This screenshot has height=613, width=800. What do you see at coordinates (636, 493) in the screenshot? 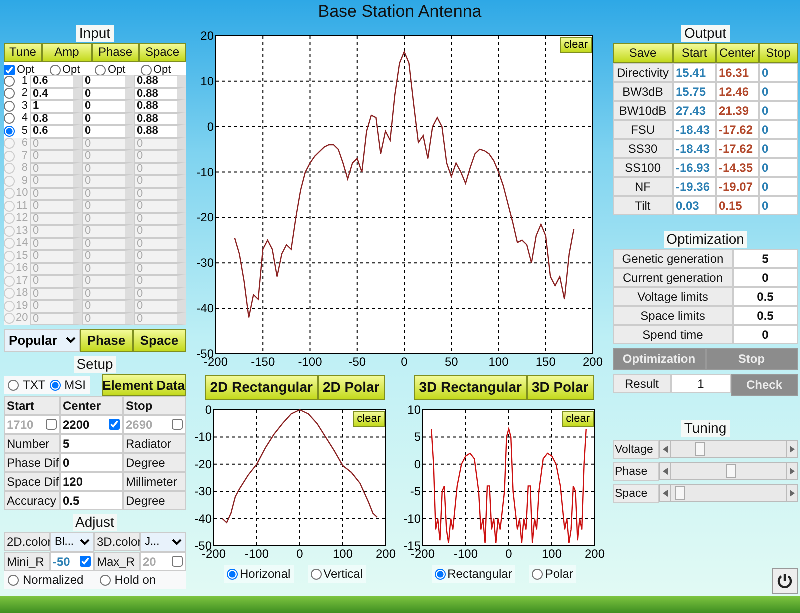
I see `slider-label: Space` at bounding box center [636, 493].